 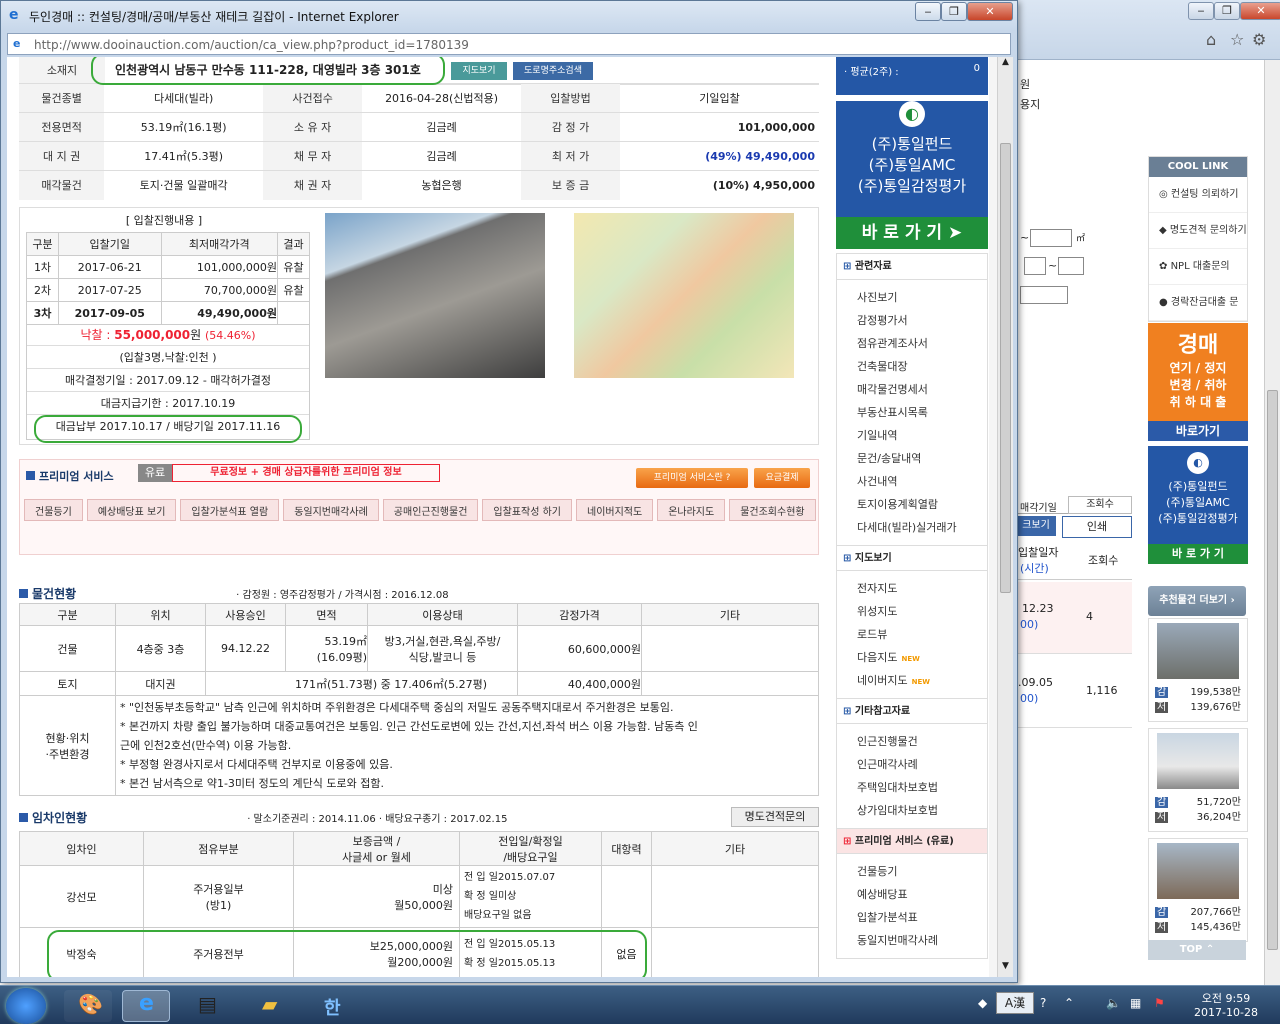 What do you see at coordinates (912, 917) in the screenshot?
I see `sidebar-item: 입찰가분석표` at bounding box center [912, 917].